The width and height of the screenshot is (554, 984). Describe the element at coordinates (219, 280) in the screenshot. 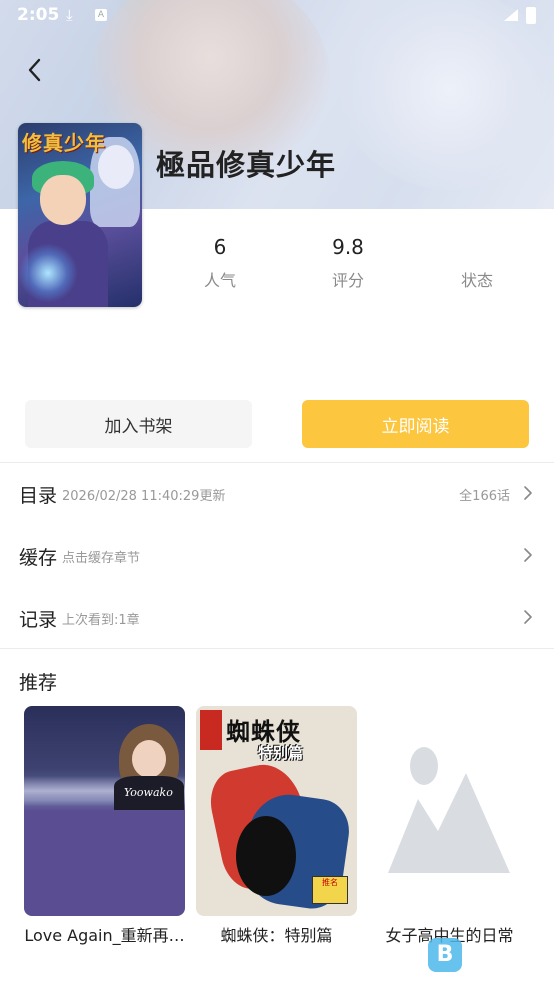

I see `stat-label: 人气` at that location.